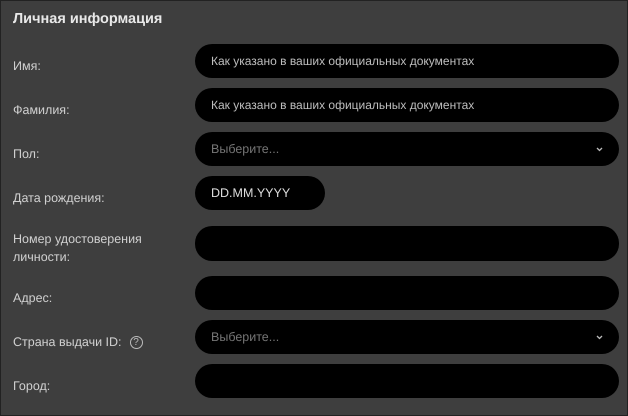 This screenshot has width=628, height=416. What do you see at coordinates (41, 110) in the screenshot?
I see `field-label: Фамилия:` at bounding box center [41, 110].